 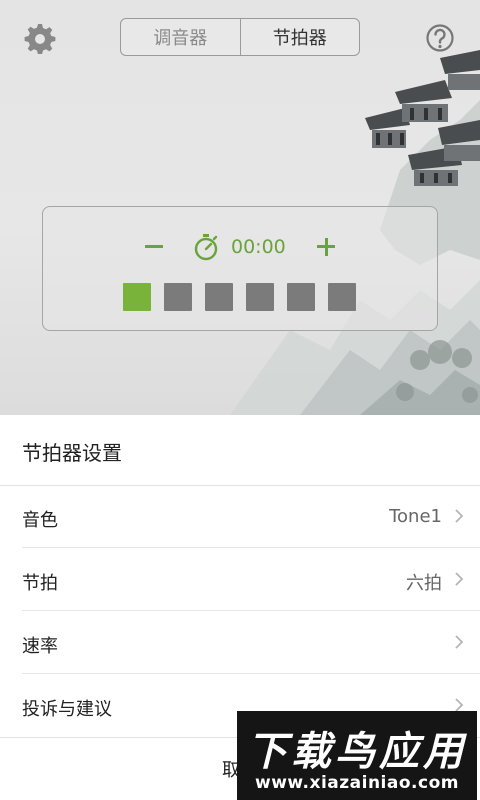 What do you see at coordinates (240, 268) in the screenshot?
I see `metronome-panel: 00:00` at bounding box center [240, 268].